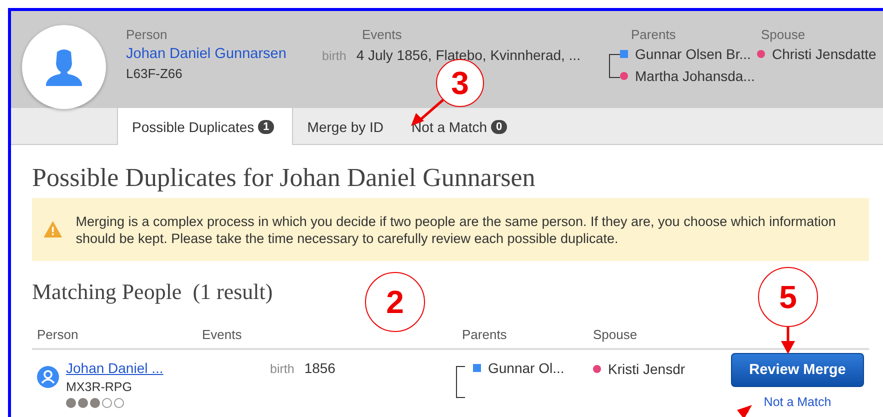 This screenshot has width=883, height=417. What do you see at coordinates (647, 369) in the screenshot?
I see `spouse-name: Kristi Jensdr` at bounding box center [647, 369].